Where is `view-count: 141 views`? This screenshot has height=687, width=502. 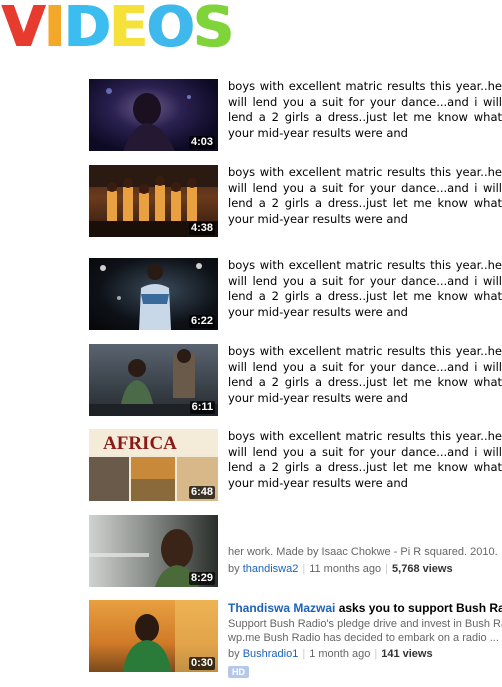
view-count: 141 views is located at coordinates (407, 654).